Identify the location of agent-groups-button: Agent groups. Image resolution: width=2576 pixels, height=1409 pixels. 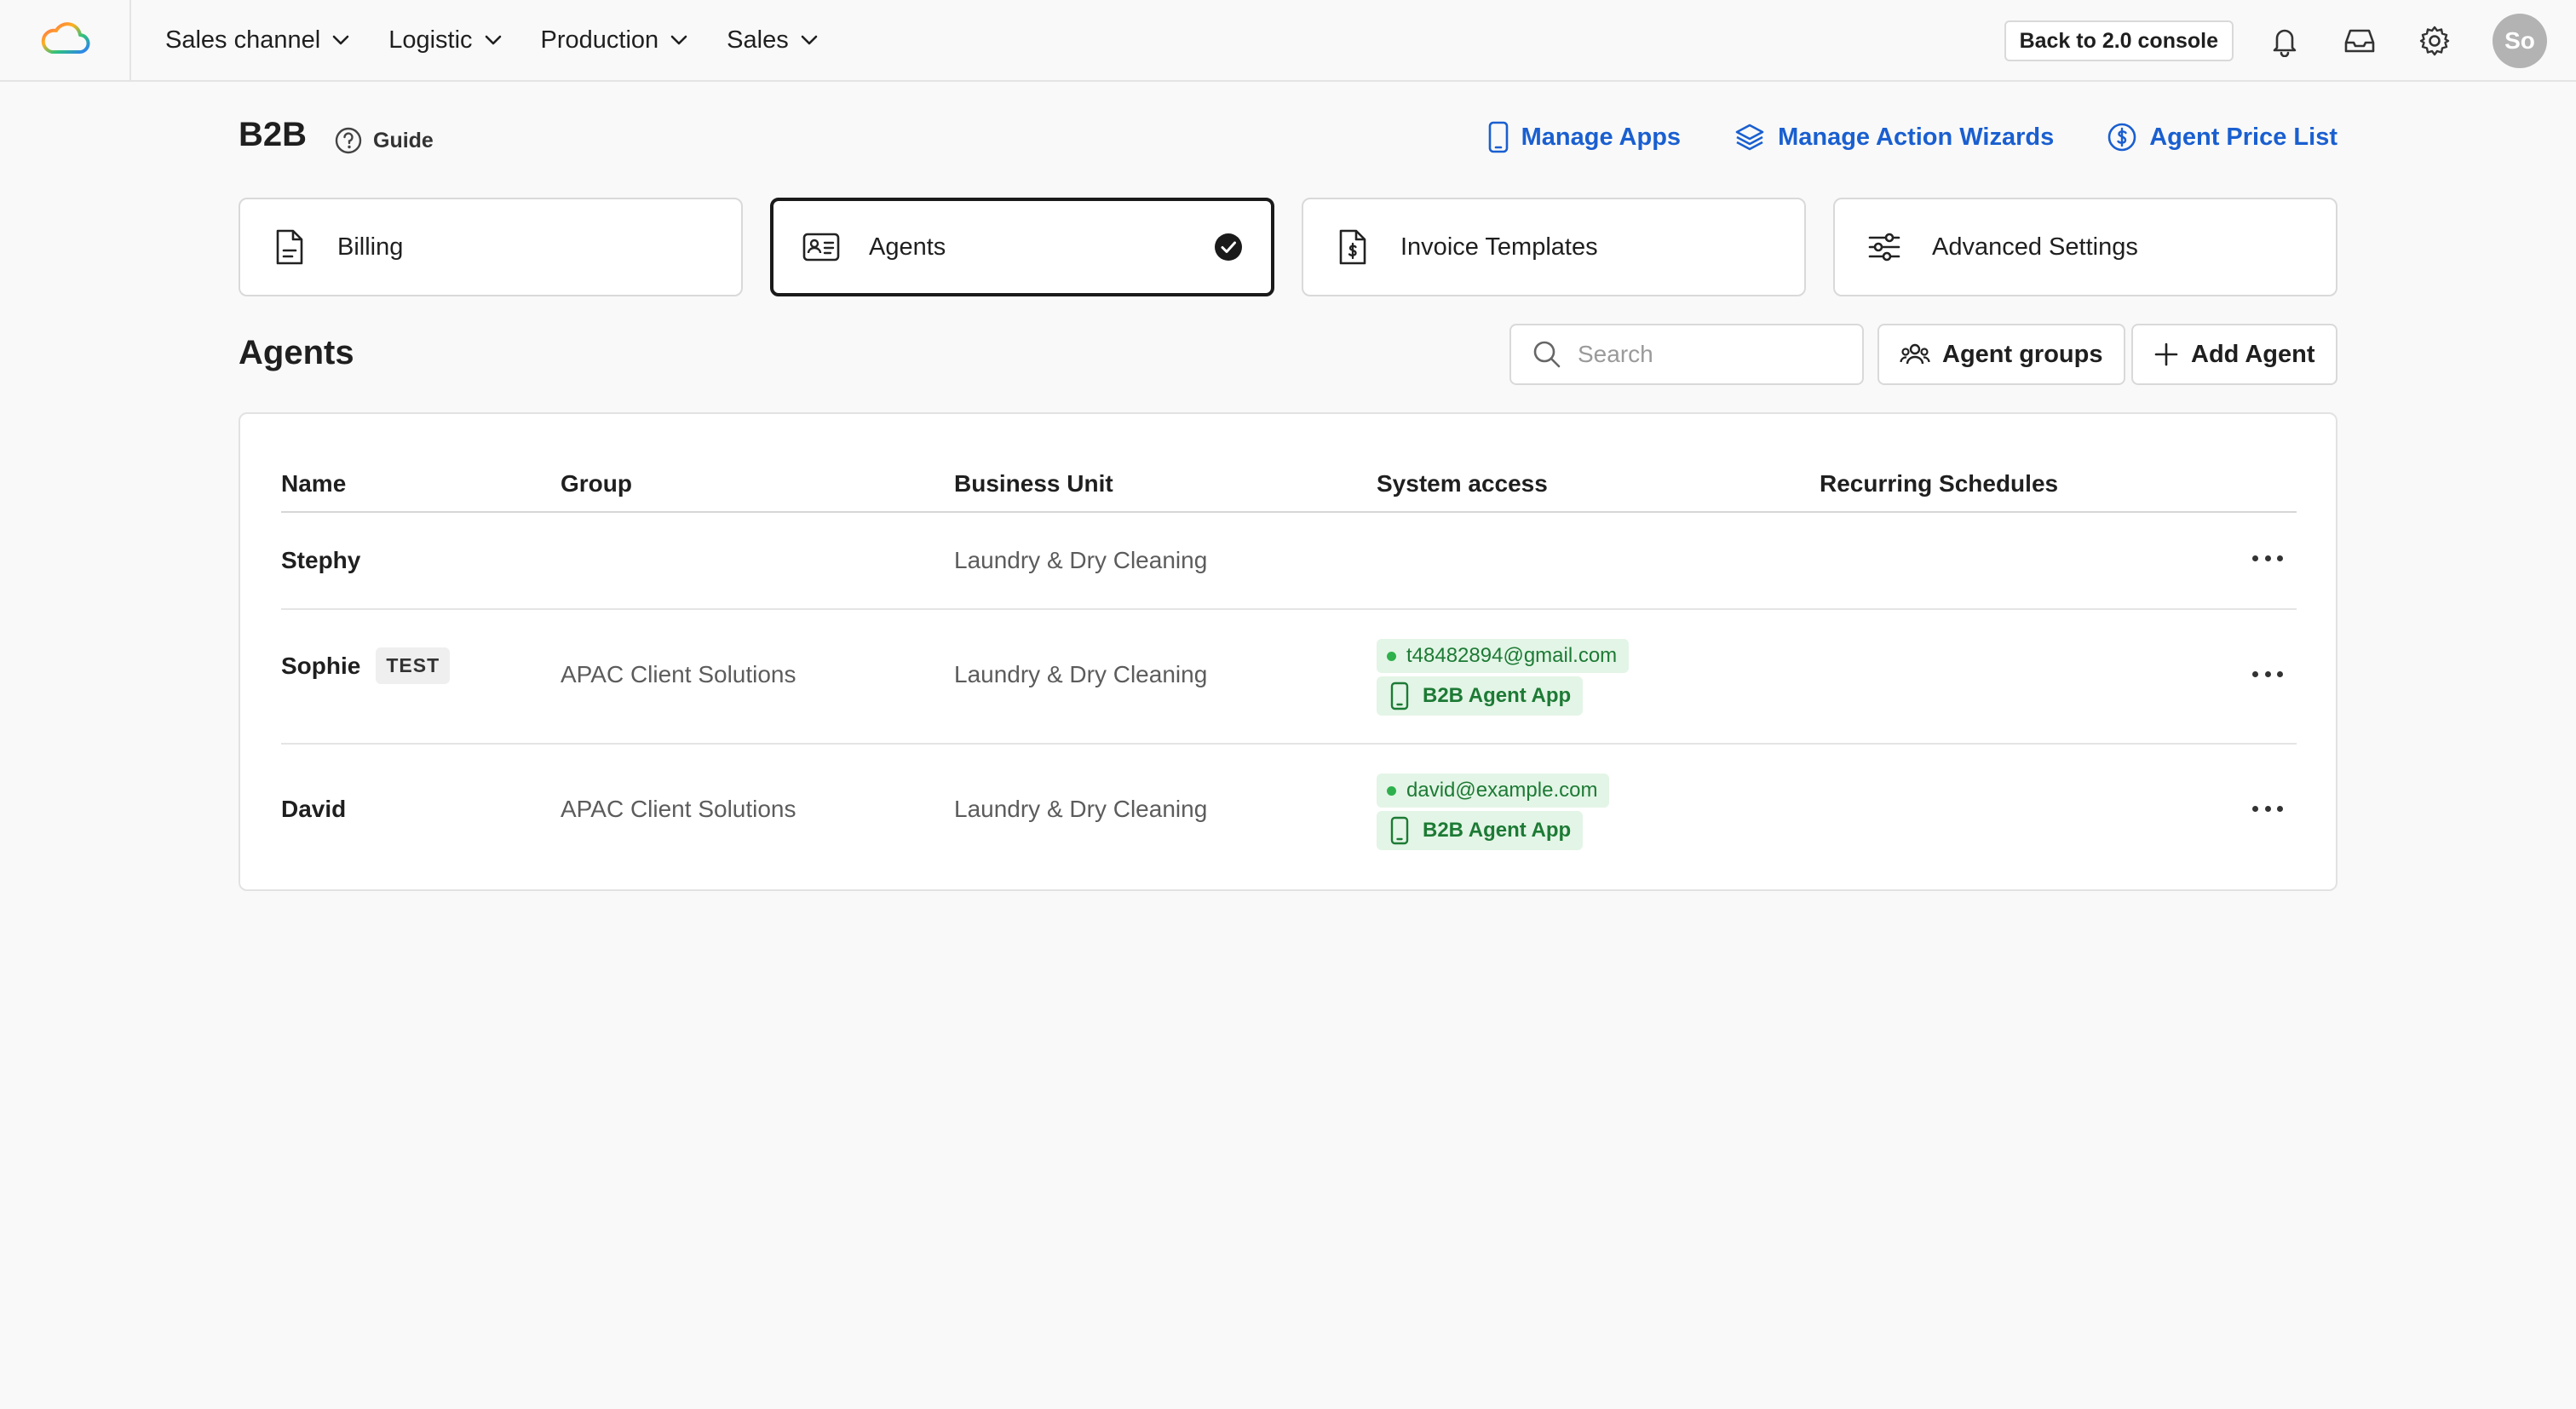
(2001, 354).